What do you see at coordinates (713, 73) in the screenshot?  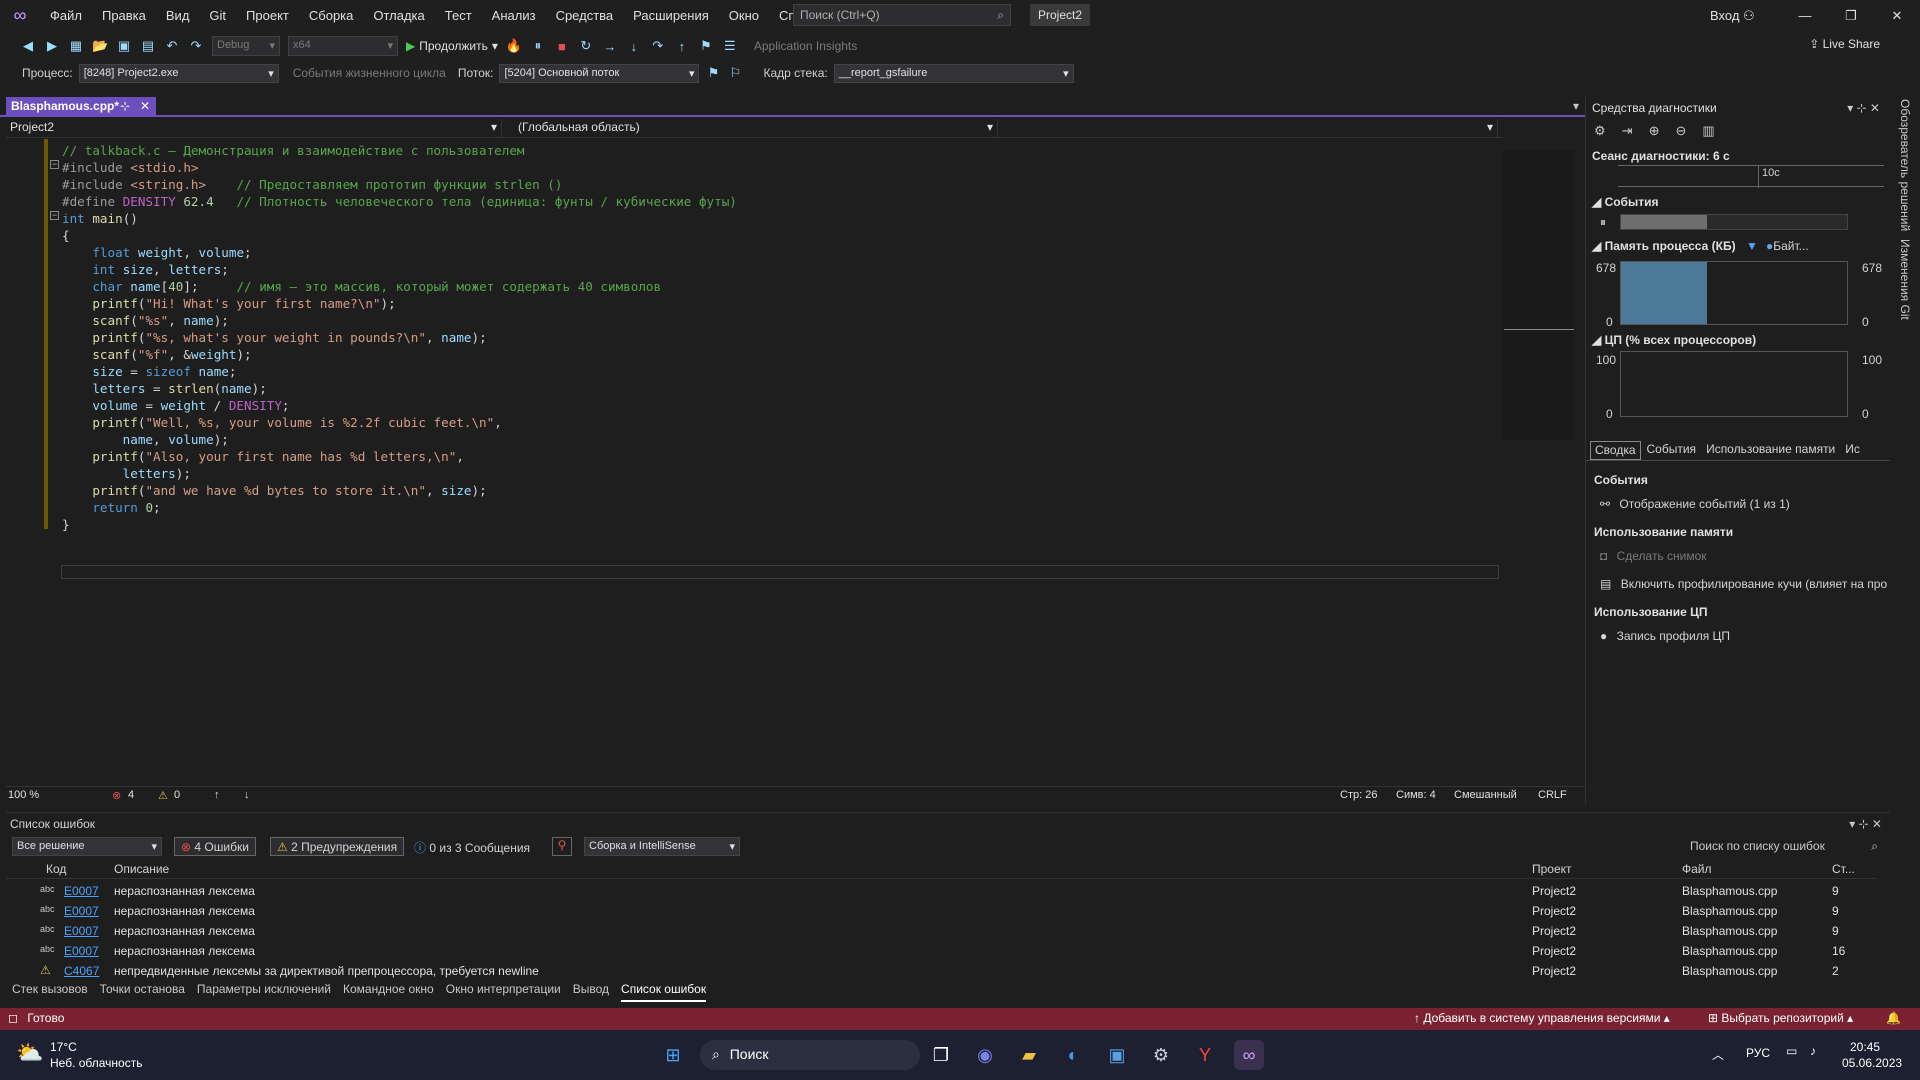 I see `flag-icon: ⚑` at bounding box center [713, 73].